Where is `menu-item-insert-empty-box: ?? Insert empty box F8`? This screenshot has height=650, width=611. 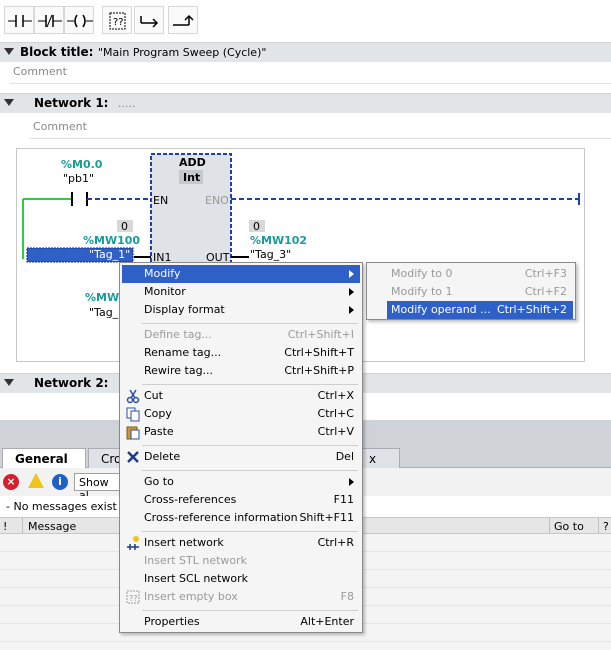 menu-item-insert-empty-box: ?? Insert empty box F8 is located at coordinates (241, 597).